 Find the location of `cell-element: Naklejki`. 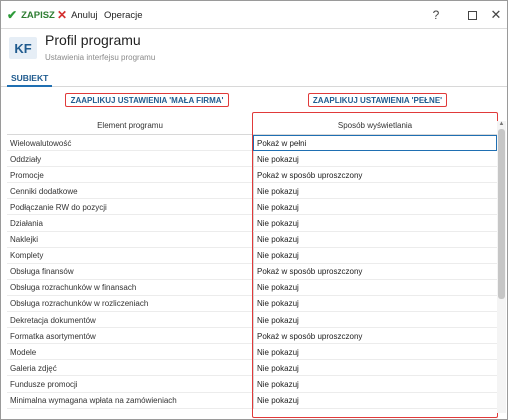

cell-element: Naklejki is located at coordinates (24, 240).